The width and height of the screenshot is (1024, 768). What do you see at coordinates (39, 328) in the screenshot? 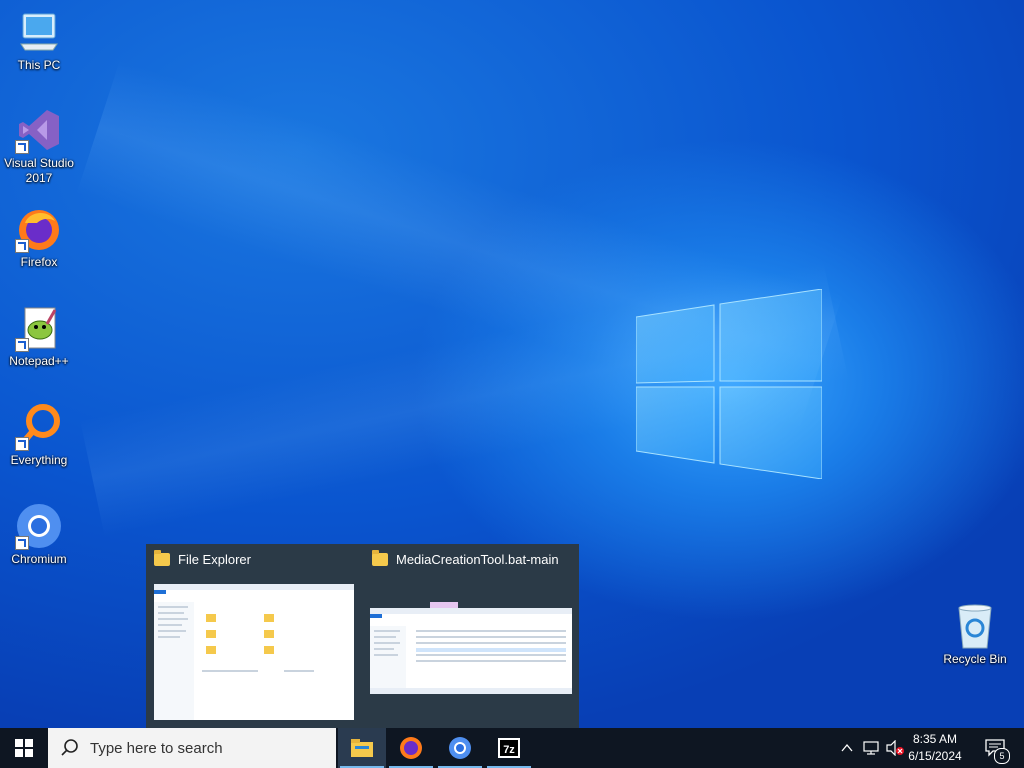
I see `notepad-plus-plus-icon` at bounding box center [39, 328].